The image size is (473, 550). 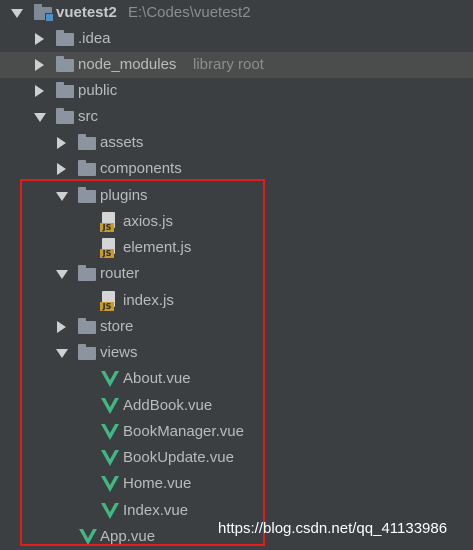 I want to click on project-name: vuetest2, so click(x=86, y=12).